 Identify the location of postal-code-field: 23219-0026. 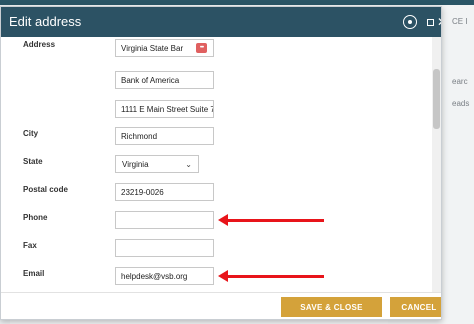
(164, 192).